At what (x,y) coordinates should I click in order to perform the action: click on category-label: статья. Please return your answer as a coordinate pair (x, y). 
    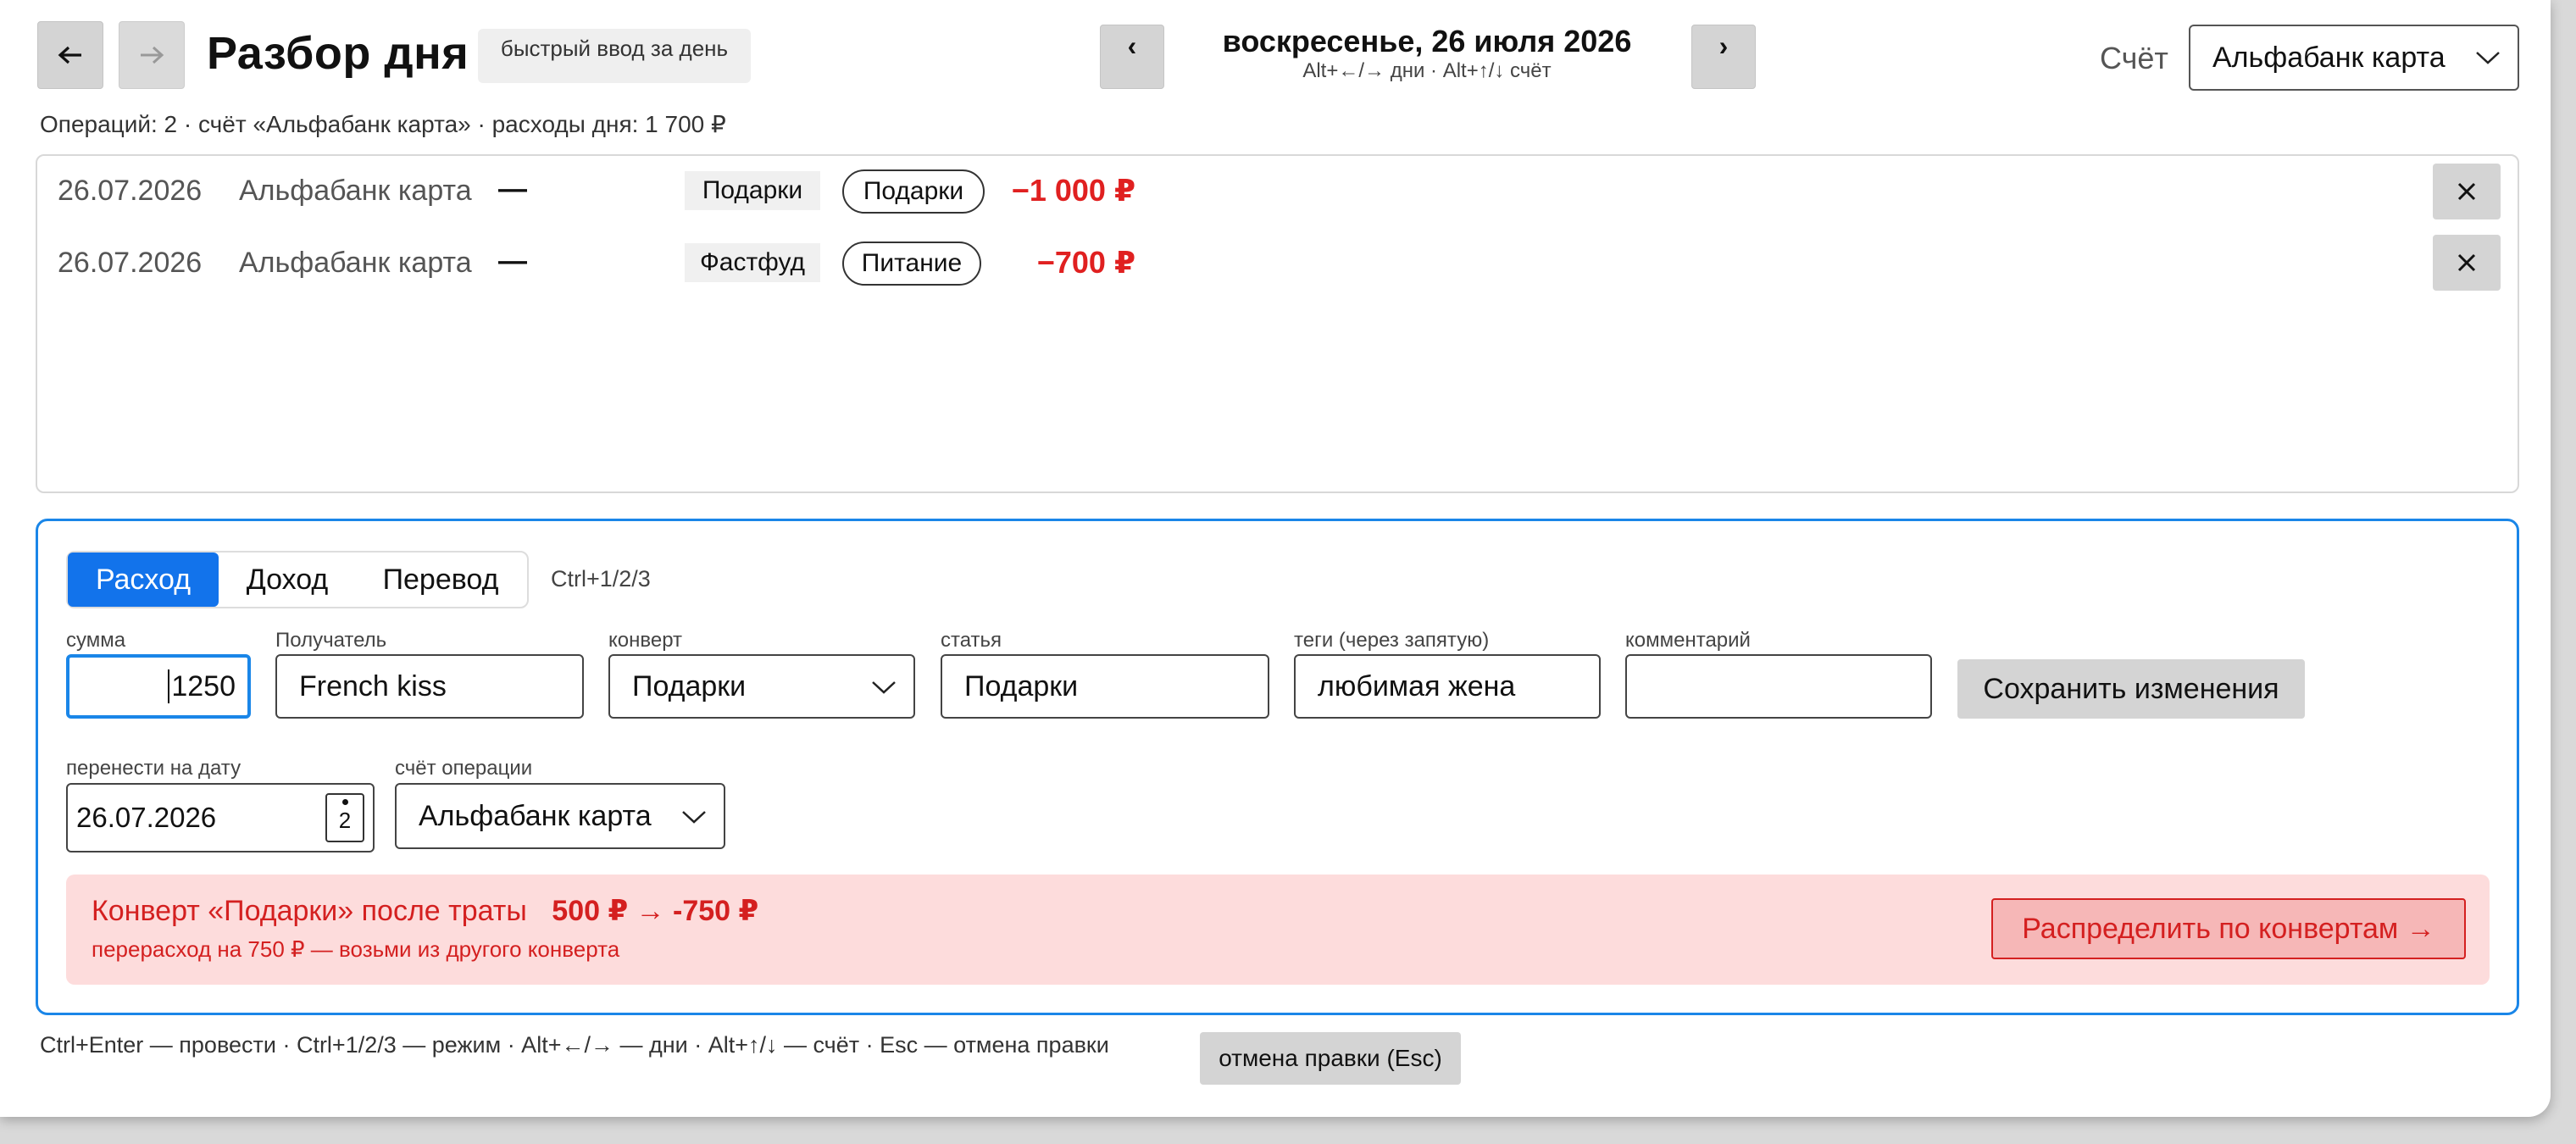
    Looking at the image, I should click on (971, 640).